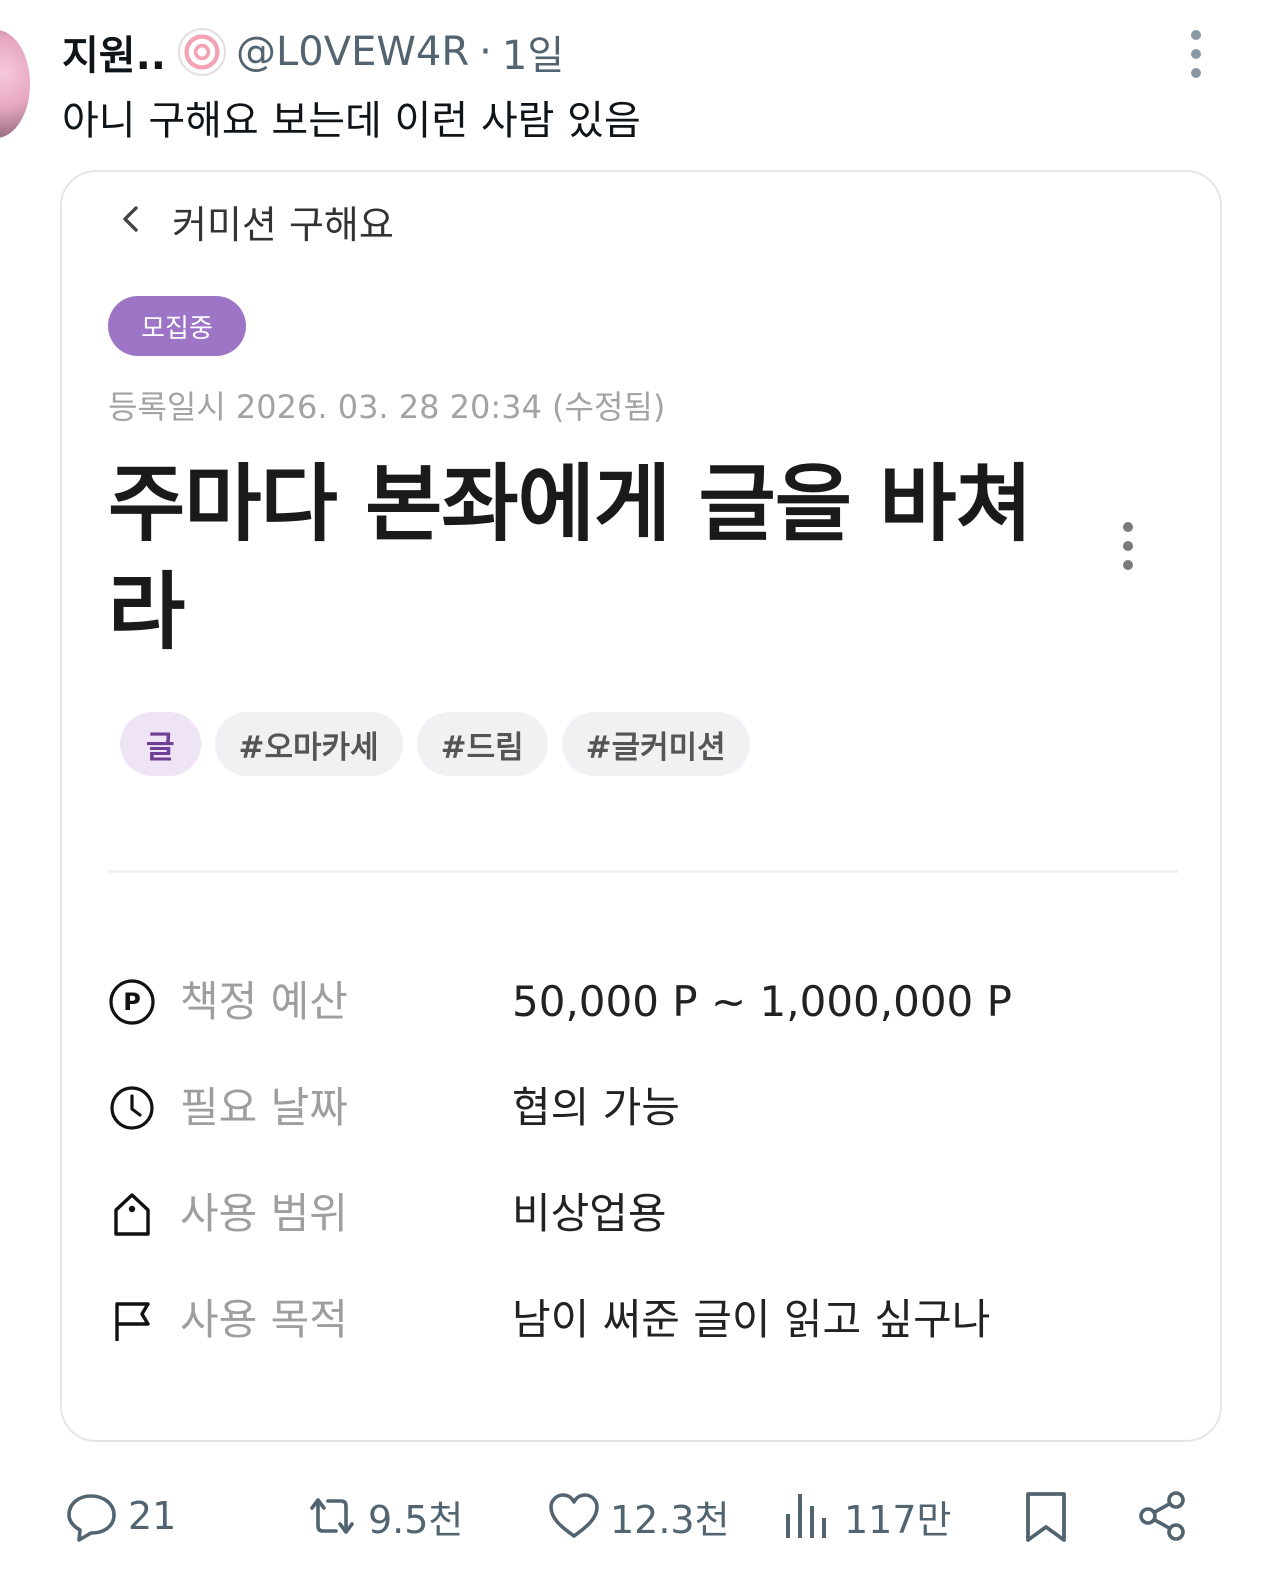 This screenshot has height=1592, width=1284. Describe the element at coordinates (898, 1519) in the screenshot. I see `view-count: 117만` at that location.